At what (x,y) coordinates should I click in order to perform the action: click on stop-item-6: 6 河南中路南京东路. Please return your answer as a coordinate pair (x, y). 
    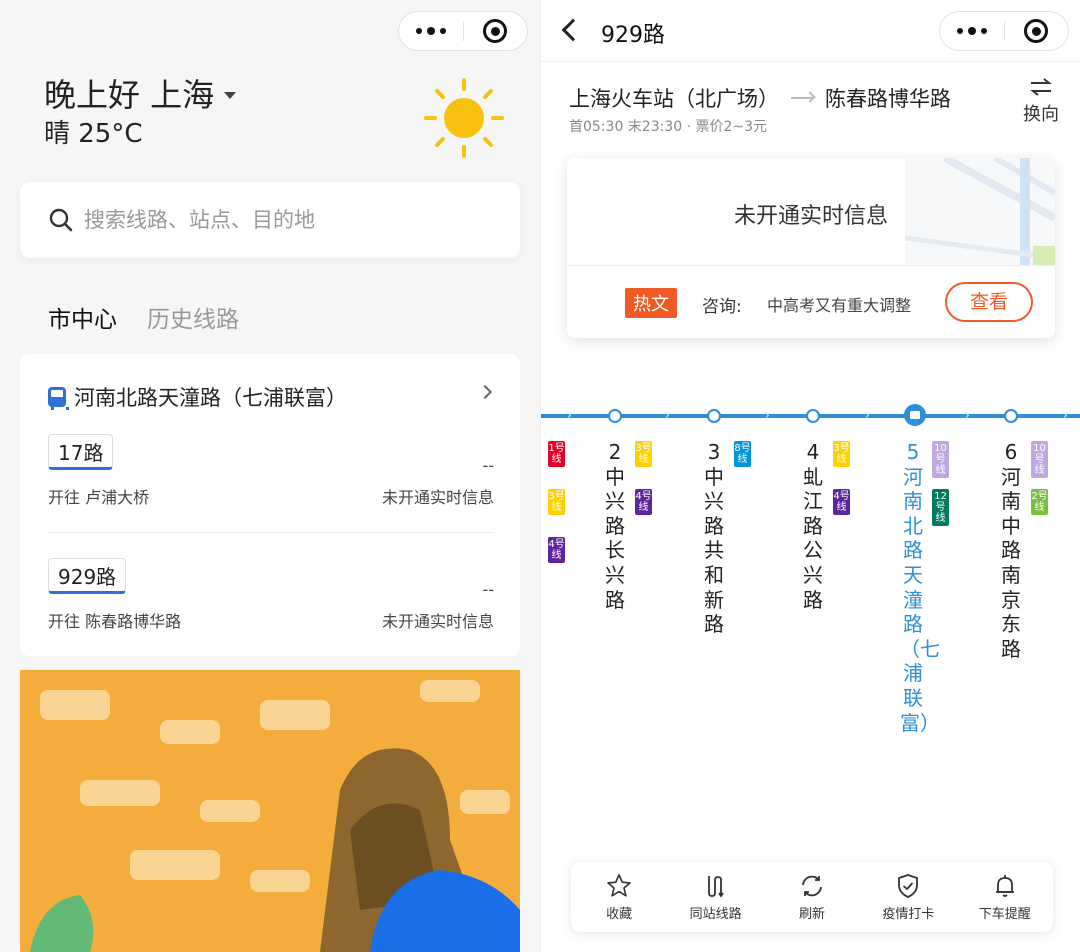
    Looking at the image, I should click on (1011, 550).